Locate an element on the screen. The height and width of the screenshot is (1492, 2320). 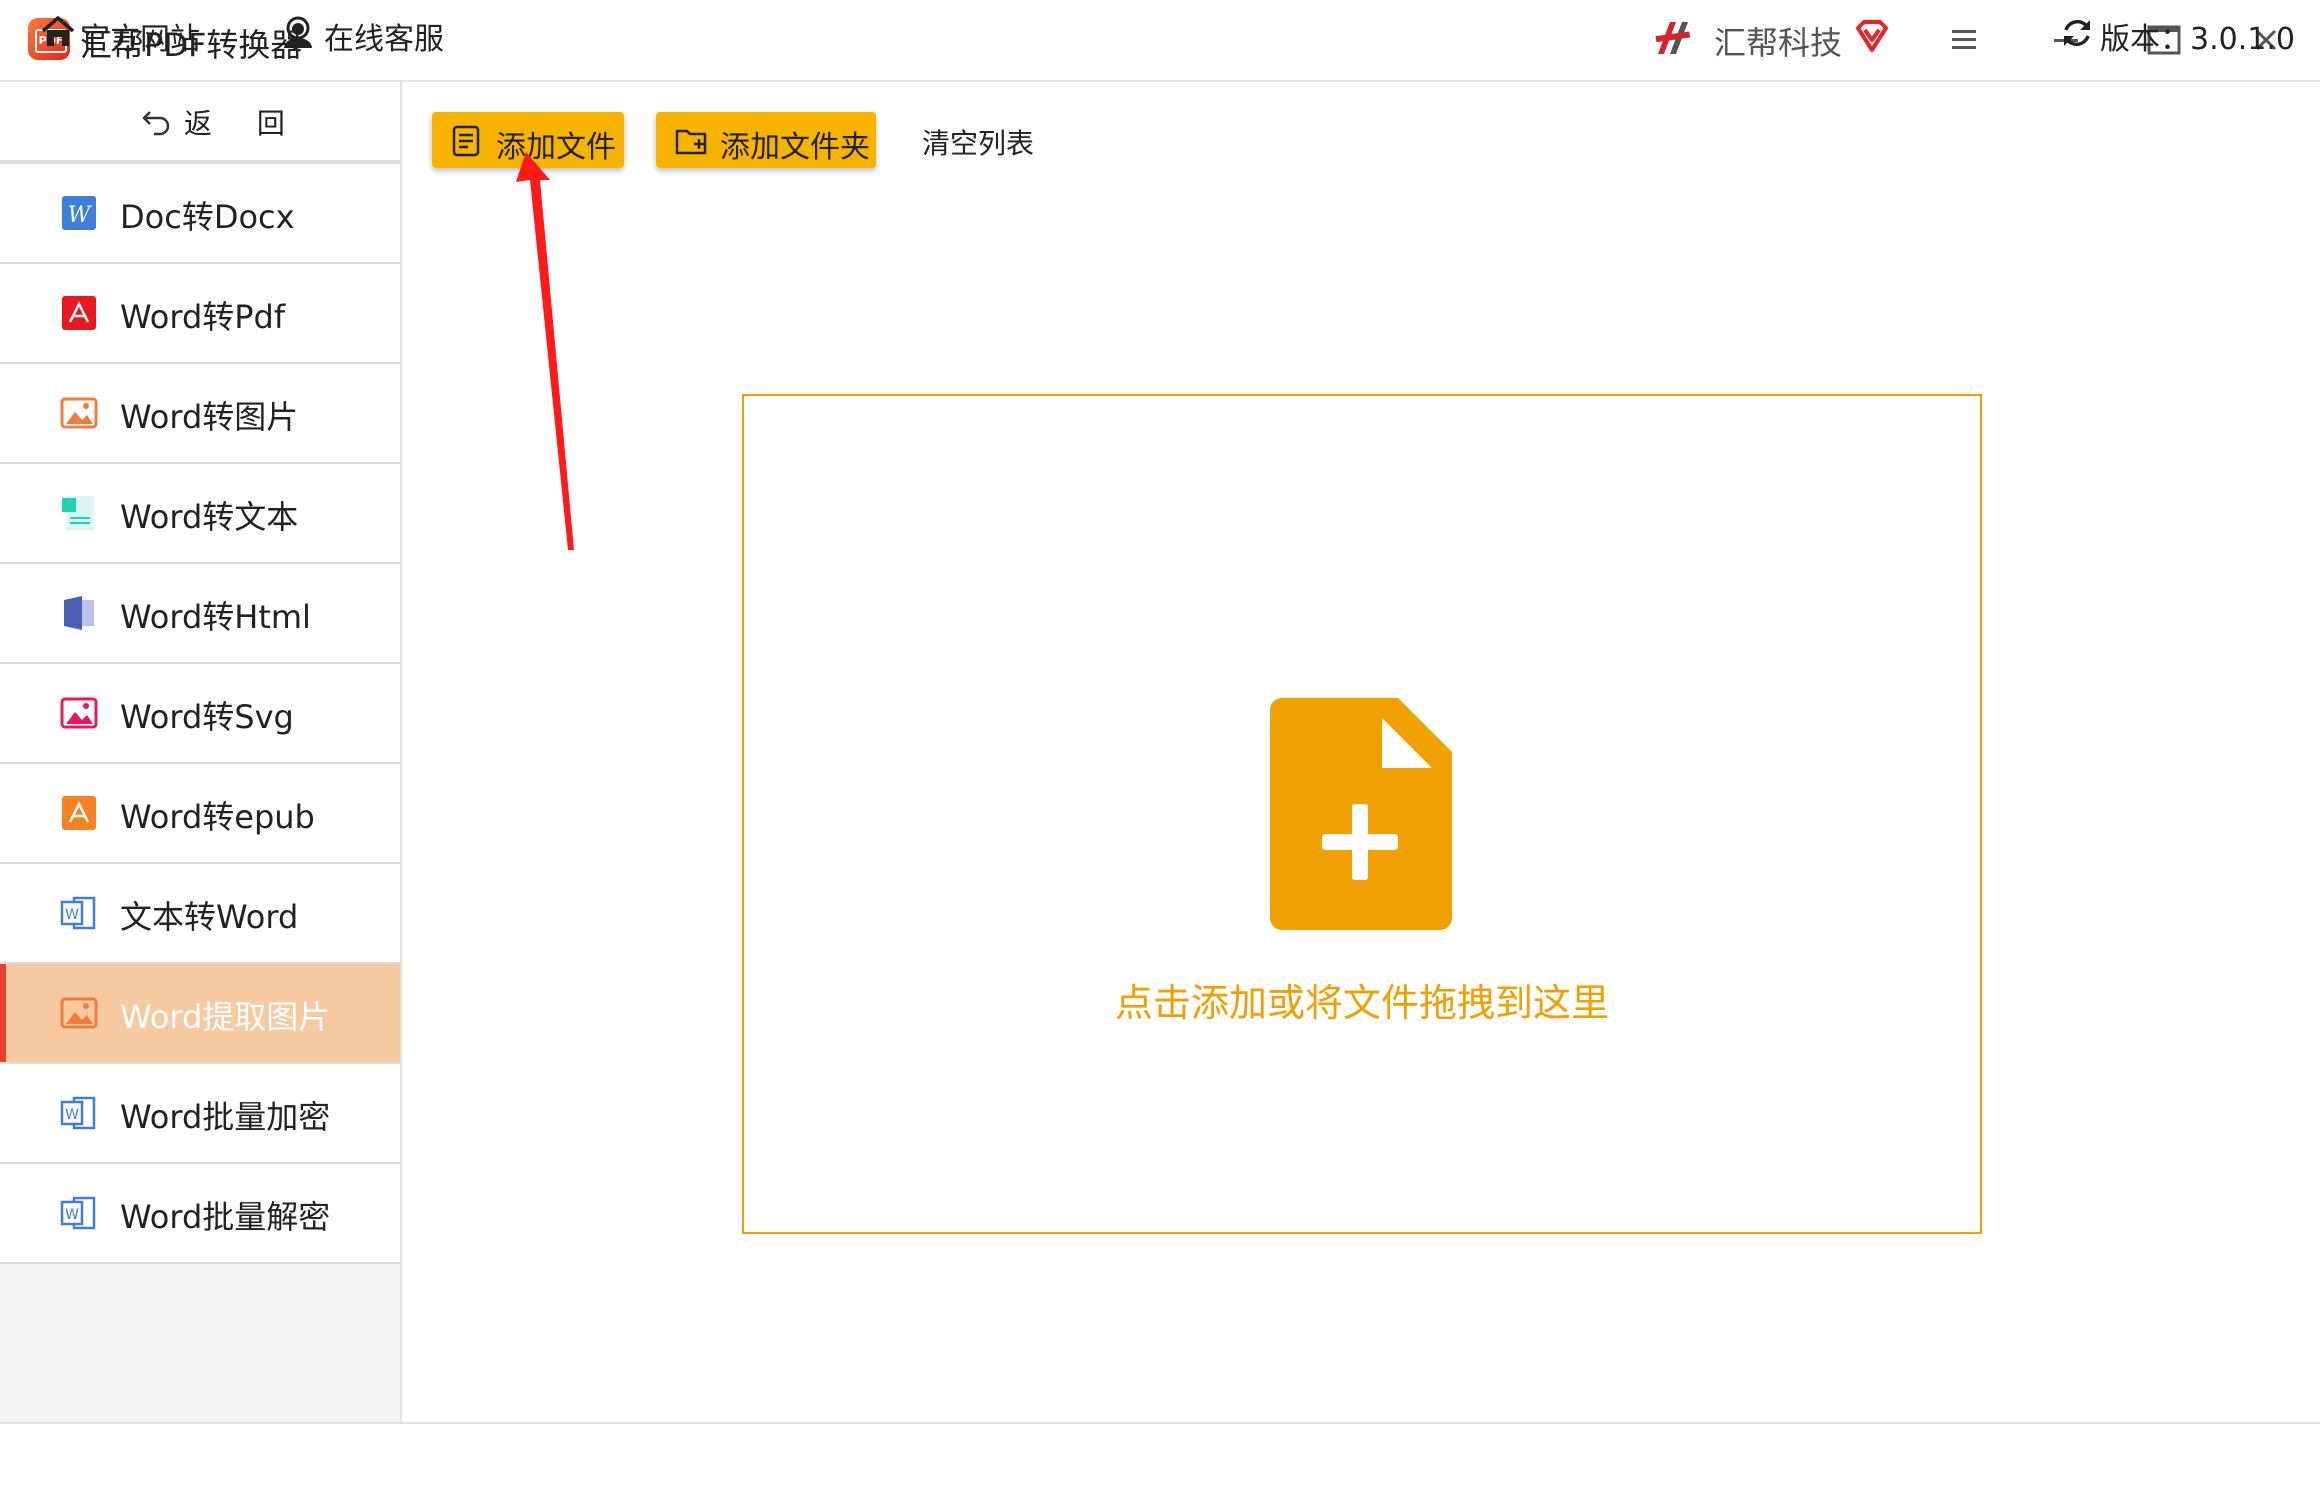
sidebar-item-label: Word批量加密 is located at coordinates (225, 1117).